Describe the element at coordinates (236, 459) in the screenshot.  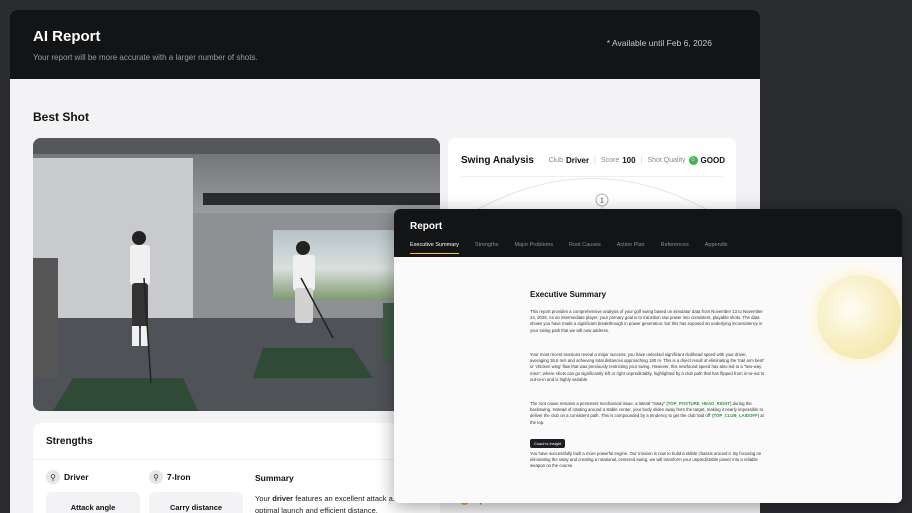
I see `divider` at that location.